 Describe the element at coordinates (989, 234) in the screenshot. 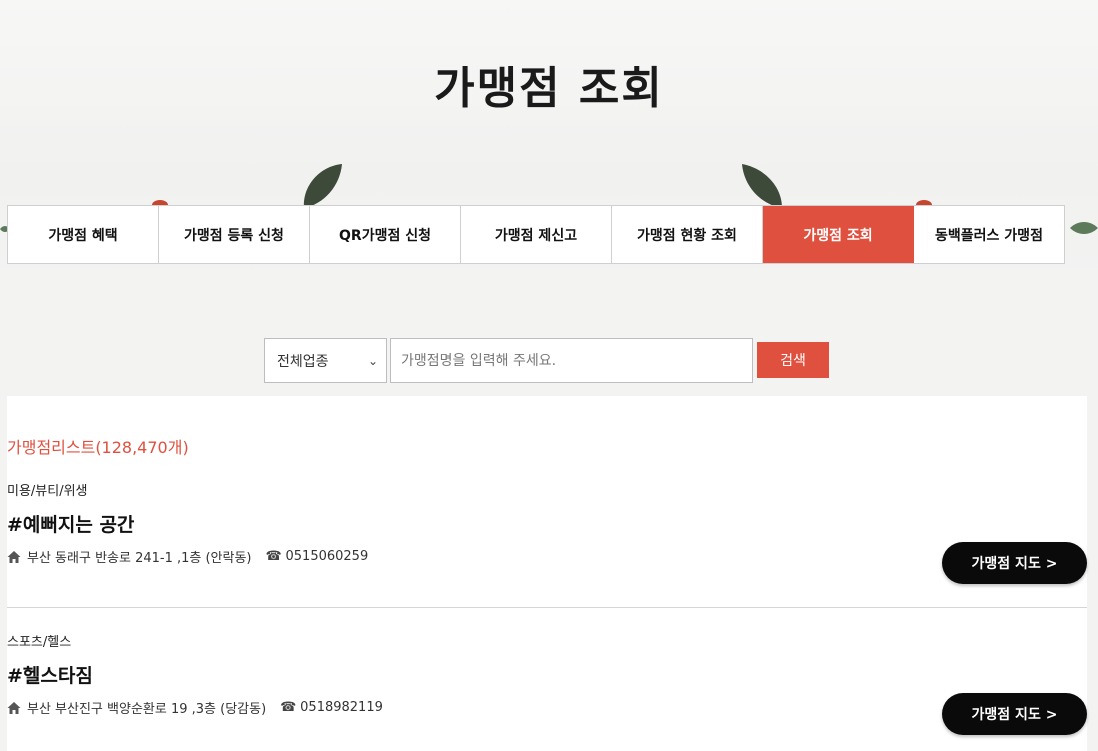

I see `tab-dongbaek-plus-merchants: 동백플러스 가맹점` at that location.